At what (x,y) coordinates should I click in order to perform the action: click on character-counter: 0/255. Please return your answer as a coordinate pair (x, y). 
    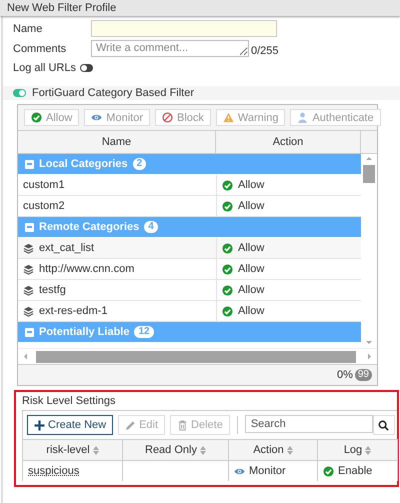
    Looking at the image, I should click on (265, 51).